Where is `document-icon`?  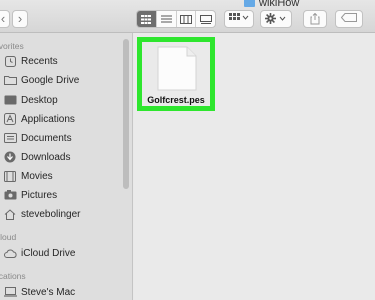 document-icon is located at coordinates (177, 68).